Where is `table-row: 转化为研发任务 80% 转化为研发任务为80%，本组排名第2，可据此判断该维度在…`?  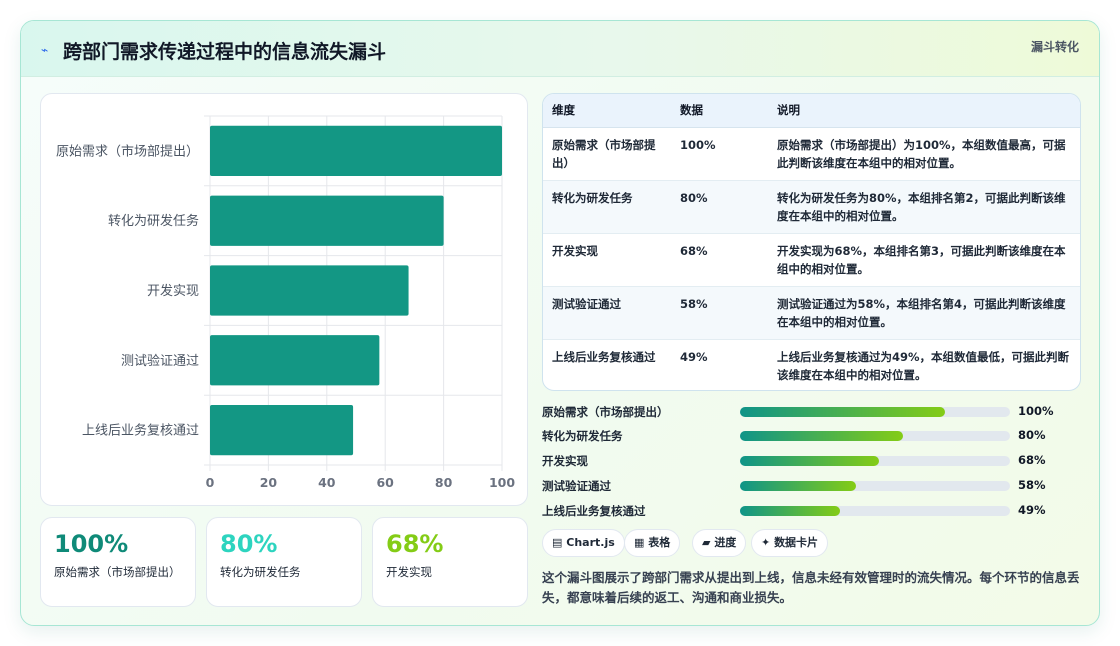 table-row: 转化为研发任务 80% 转化为研发任务为80%，本组排名第2，可据此判断该维度在… is located at coordinates (811, 207).